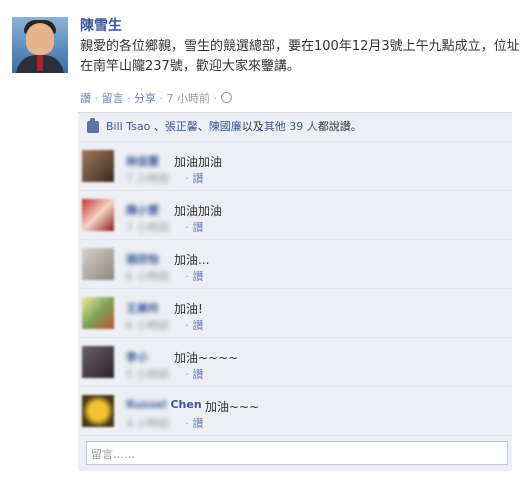 This screenshot has height=482, width=530. I want to click on comment-item: 陳小雯 加油加油 7 小時前 · 讚, so click(295, 215).